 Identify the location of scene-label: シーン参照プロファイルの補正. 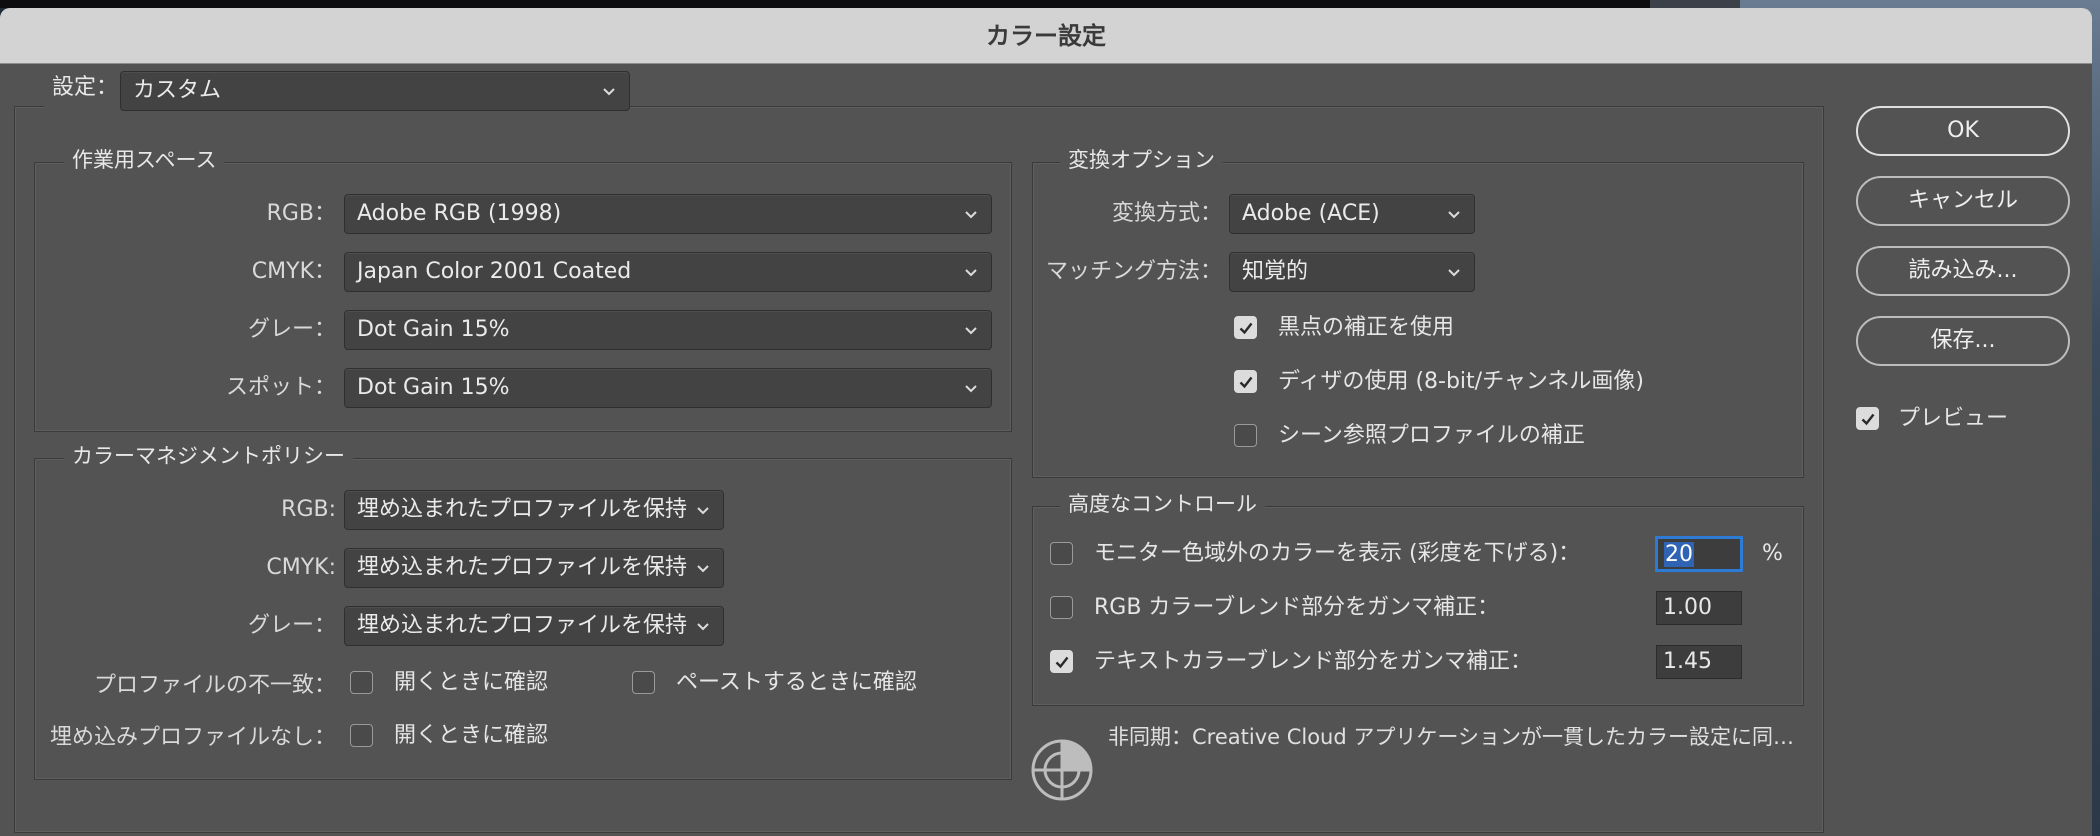
(1431, 436).